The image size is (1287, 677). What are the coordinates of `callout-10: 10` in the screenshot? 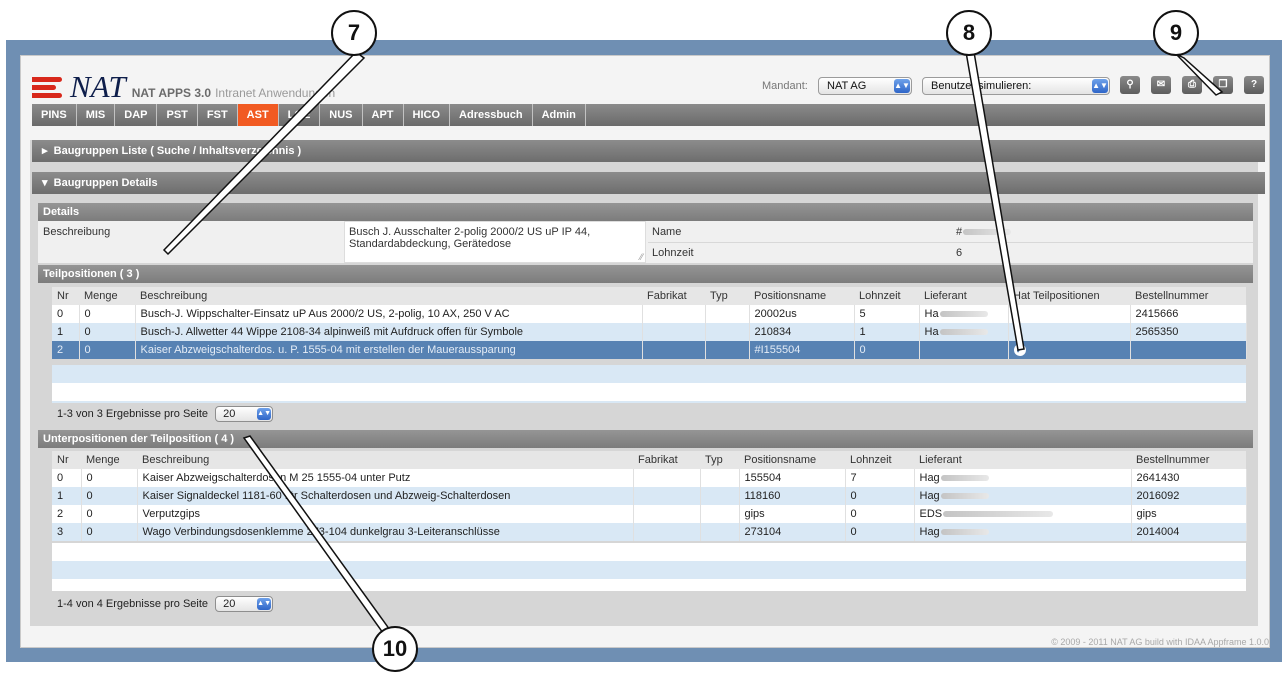 It's located at (395, 649).